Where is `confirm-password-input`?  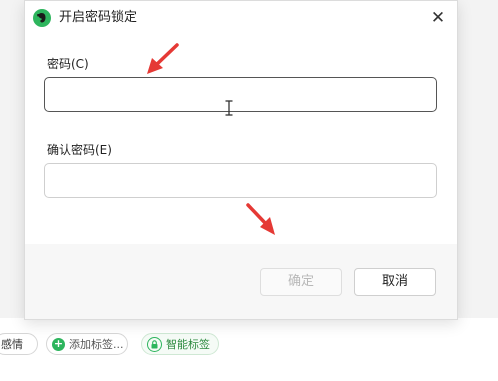
confirm-password-input is located at coordinates (240, 180).